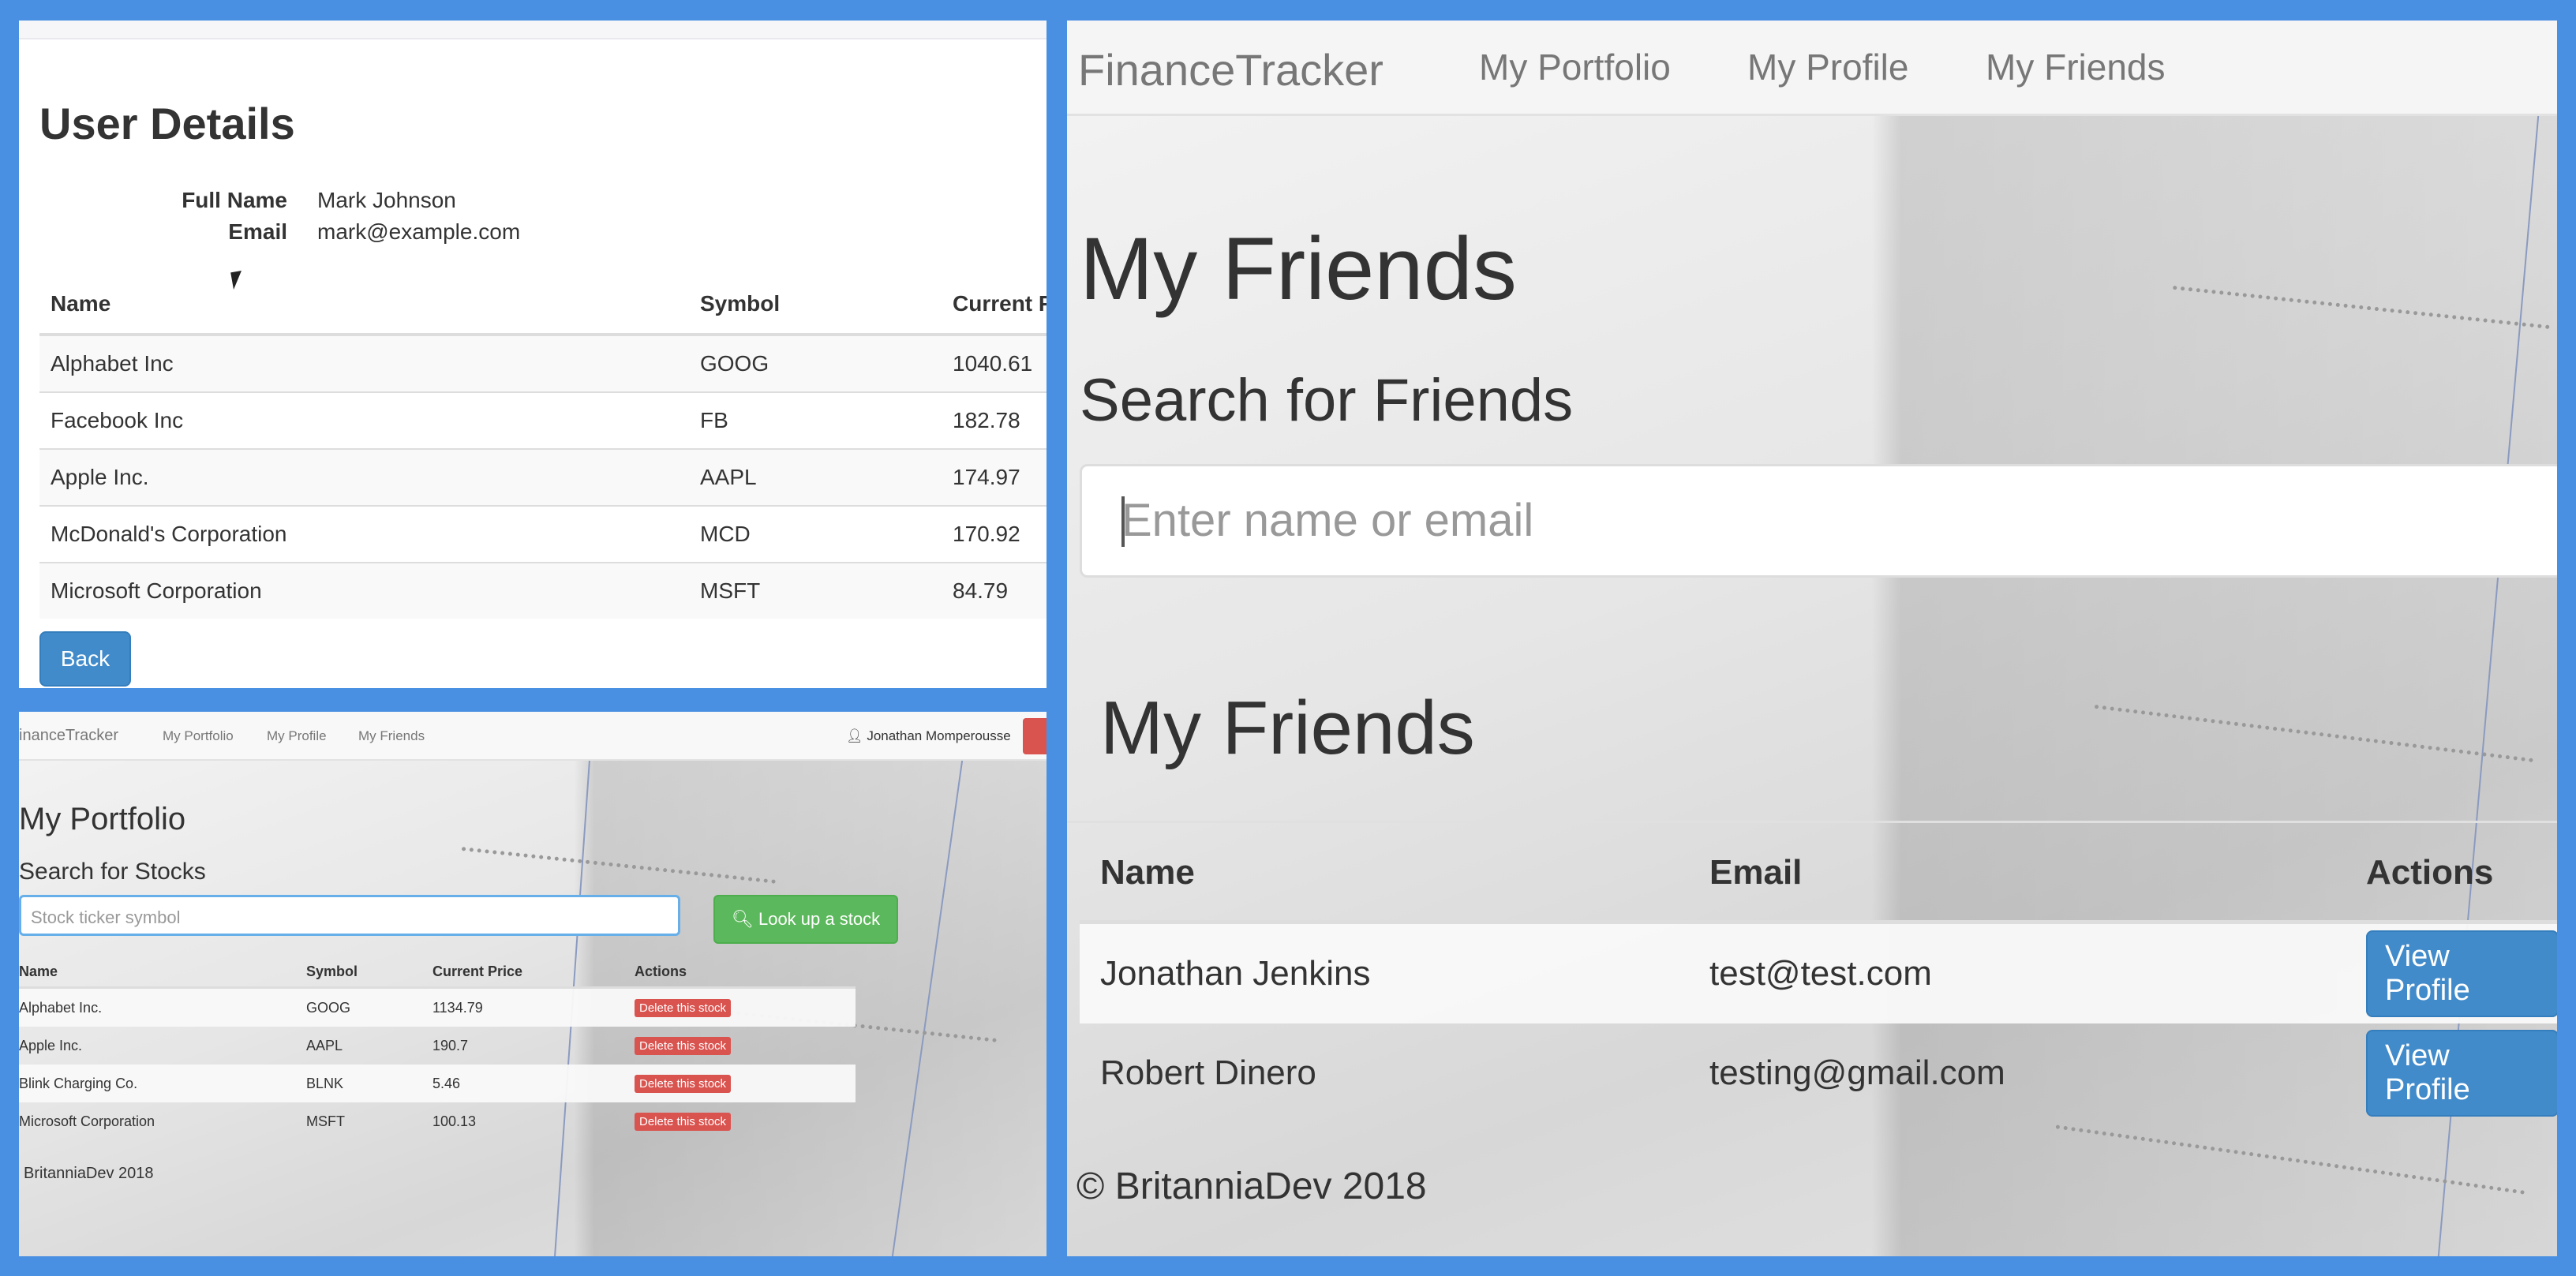 The image size is (2576, 1276). What do you see at coordinates (386, 200) in the screenshot?
I see `full-name-value: Mark Johnson` at bounding box center [386, 200].